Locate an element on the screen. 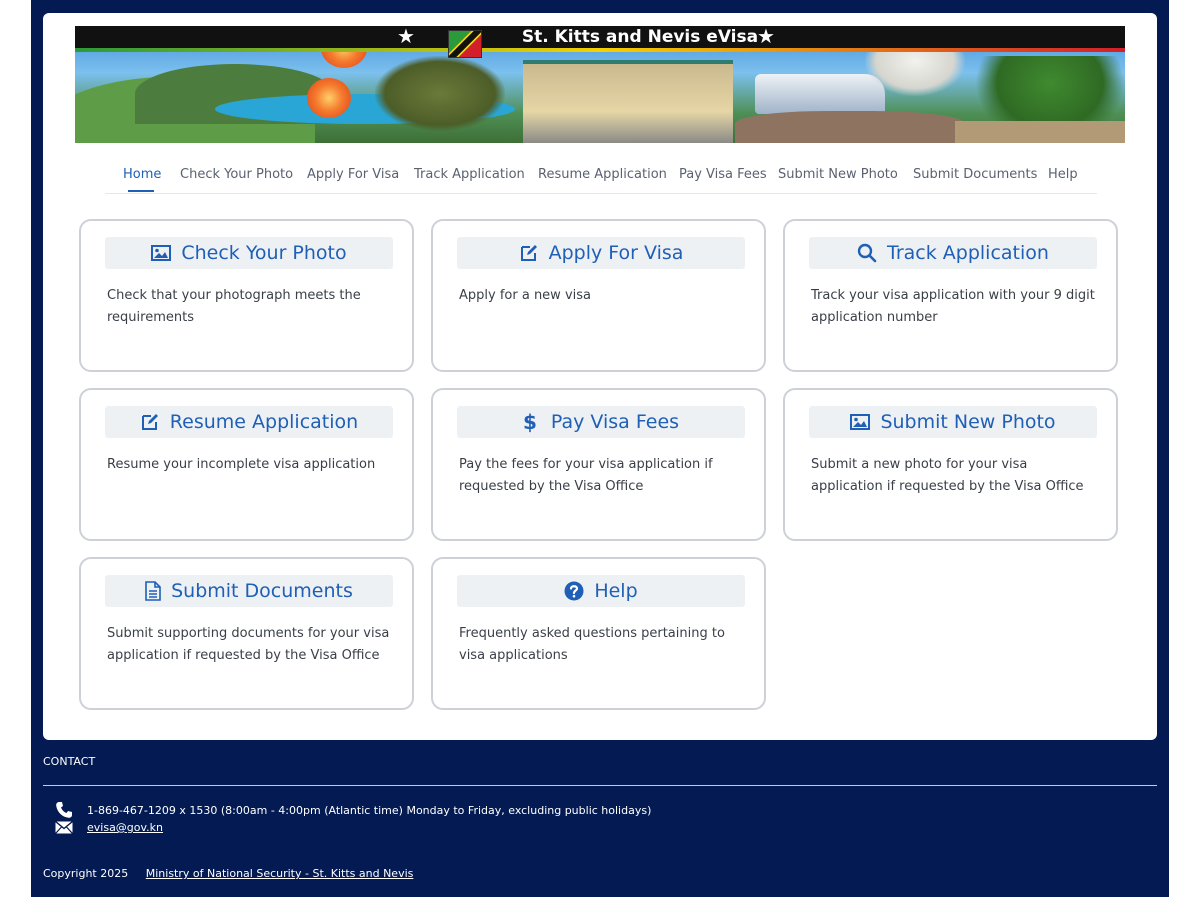  card-title: Submit Documents is located at coordinates (262, 591).